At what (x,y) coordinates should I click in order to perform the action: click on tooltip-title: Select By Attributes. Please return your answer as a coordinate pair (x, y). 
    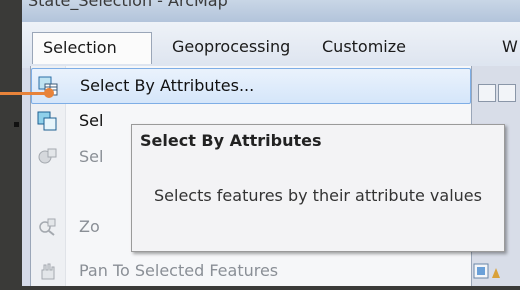
    Looking at the image, I should click on (231, 140).